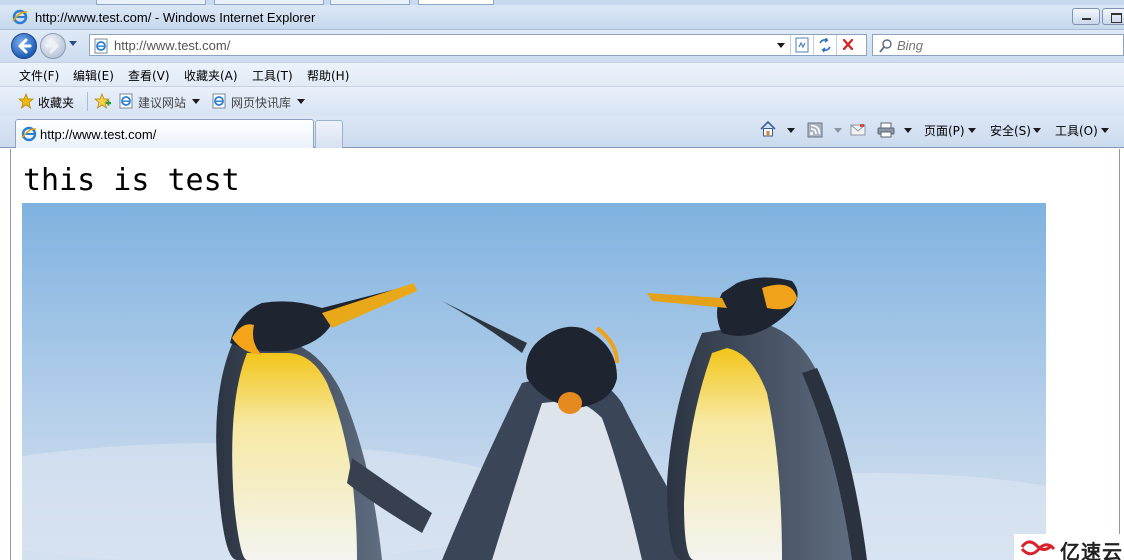 The height and width of the screenshot is (560, 1124). Describe the element at coordinates (301, 101) in the screenshot. I see `web-slice-gallery-dropdown-icon` at that location.